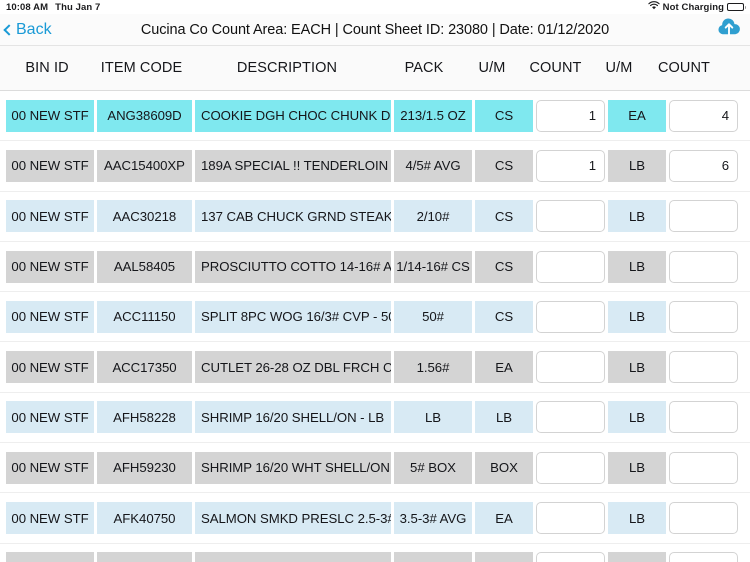  I want to click on column-header-pack: PACK, so click(424, 68).